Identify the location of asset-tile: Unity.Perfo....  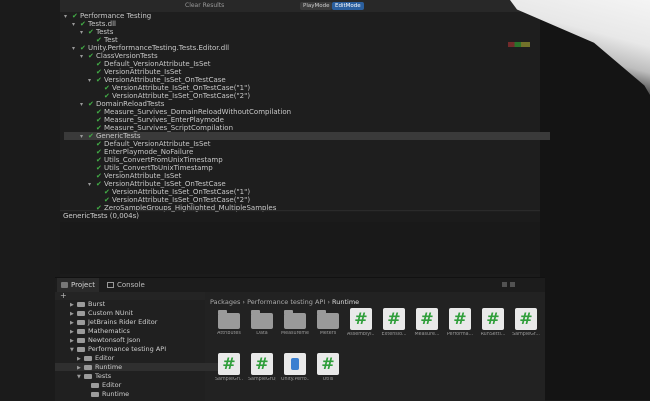
(295, 367).